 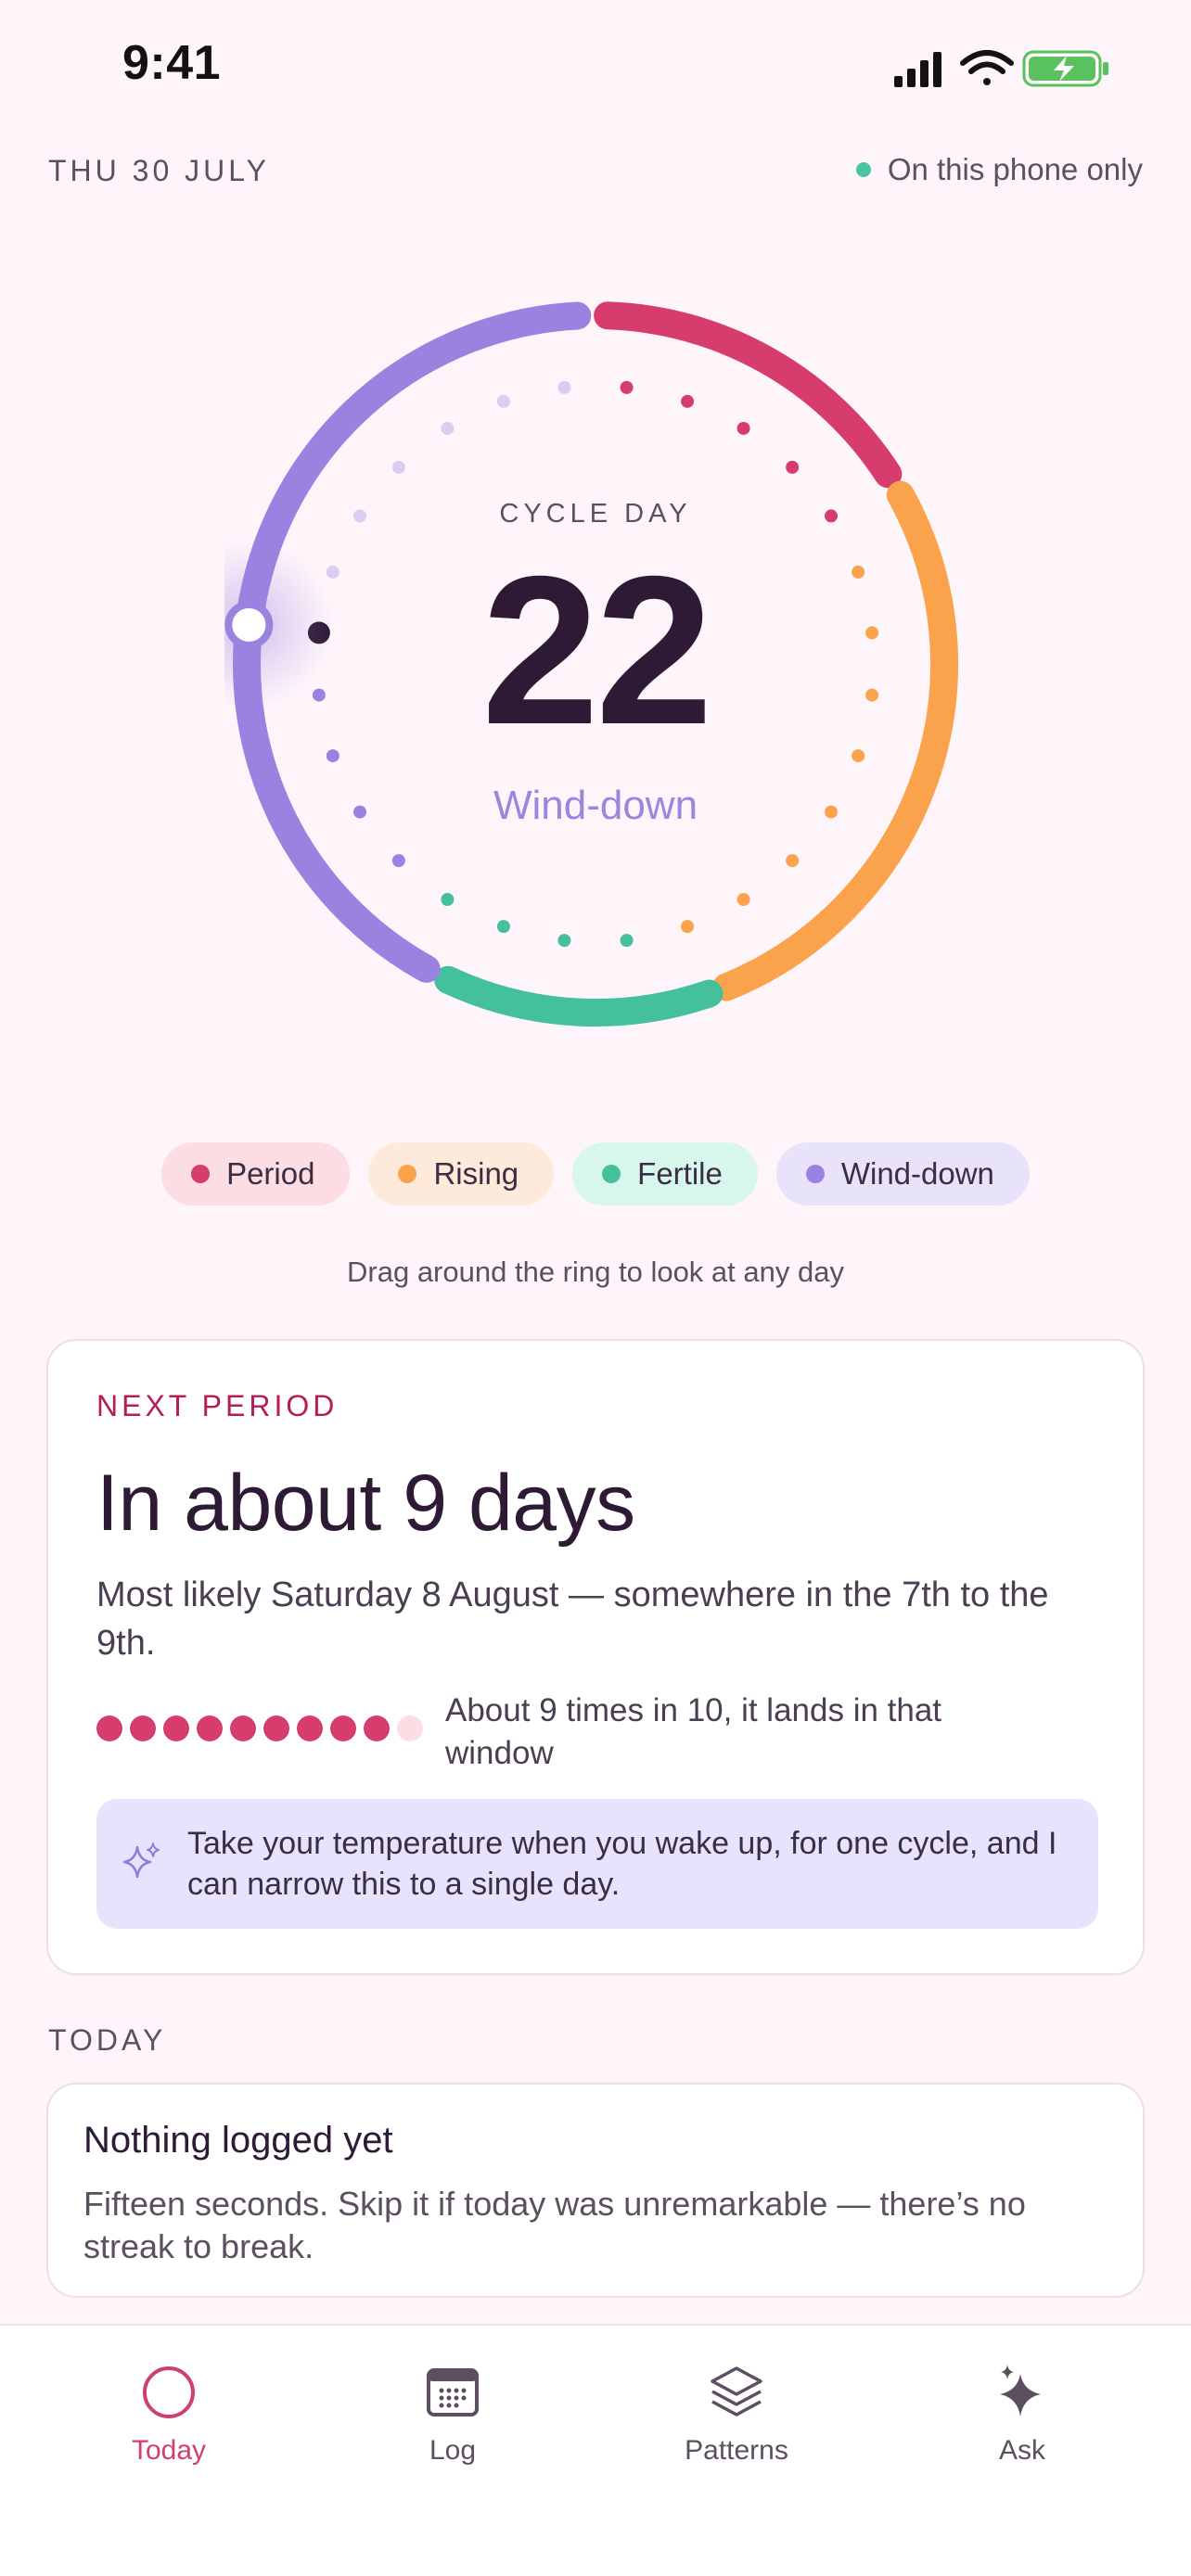 I want to click on tab-patterns: Patterns, so click(x=736, y=2415).